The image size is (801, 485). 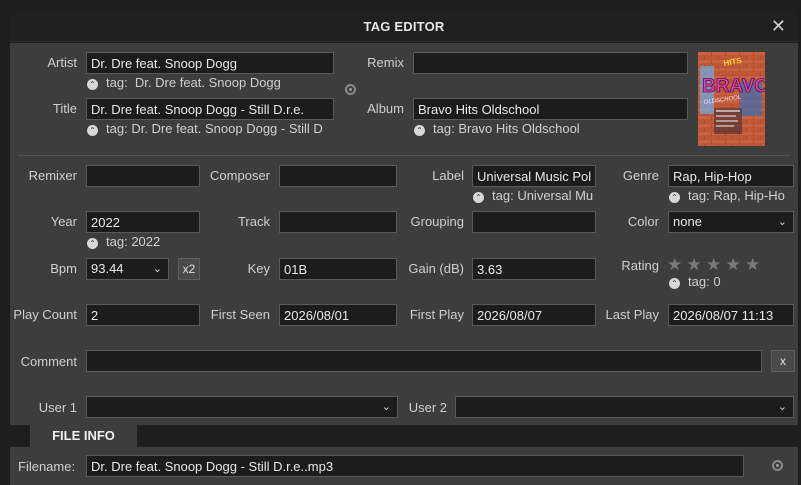 I want to click on artist-tag-value: Dr. Dre feat. Snoop Dogg, so click(x=207, y=82).